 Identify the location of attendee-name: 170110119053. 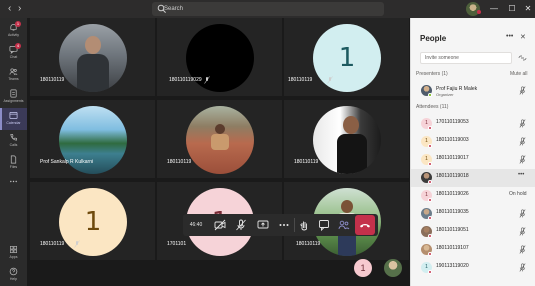
(452, 122).